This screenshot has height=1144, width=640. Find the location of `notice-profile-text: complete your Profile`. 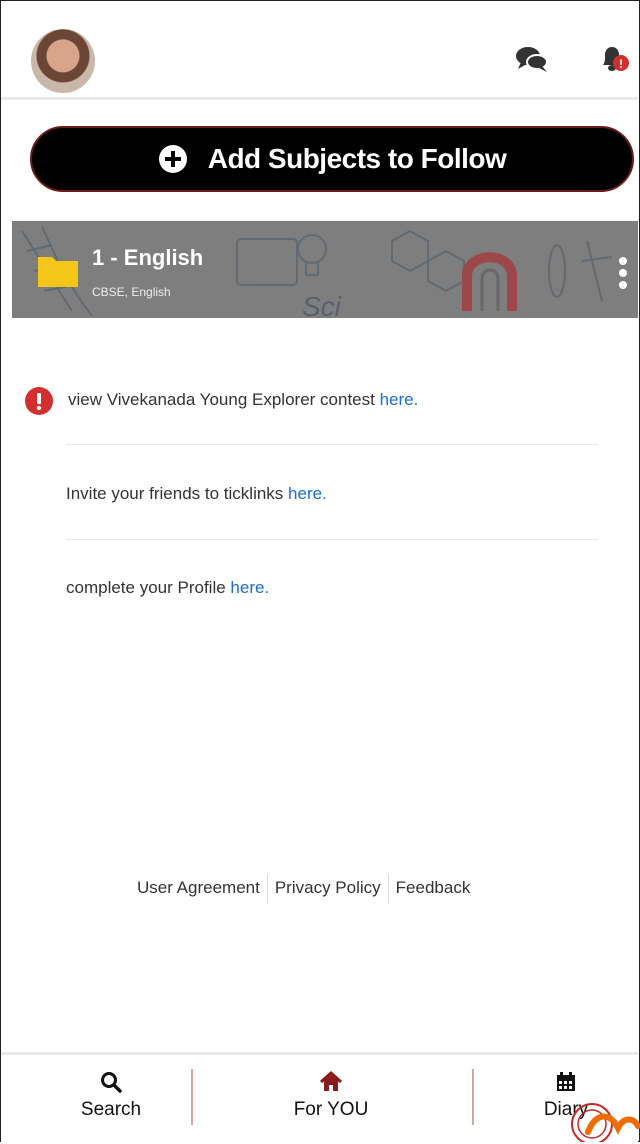

notice-profile-text: complete your Profile is located at coordinates (148, 587).